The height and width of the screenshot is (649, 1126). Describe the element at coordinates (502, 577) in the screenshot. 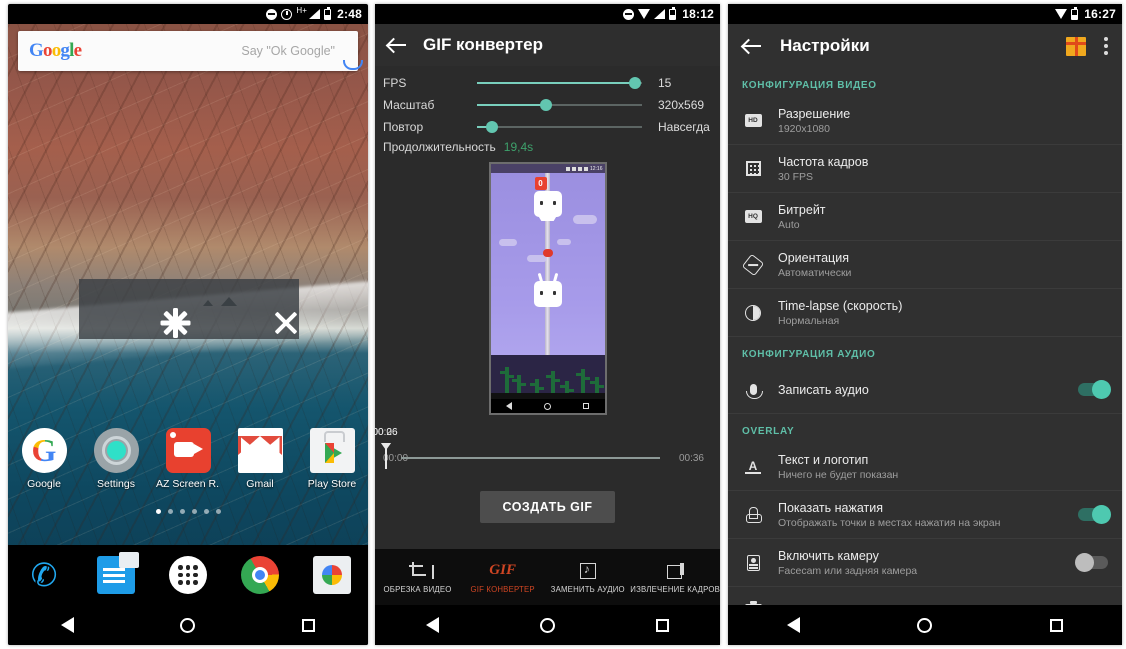

I see `tab-gif-converter: GIF GIF КОНВЕРТЕР` at that location.